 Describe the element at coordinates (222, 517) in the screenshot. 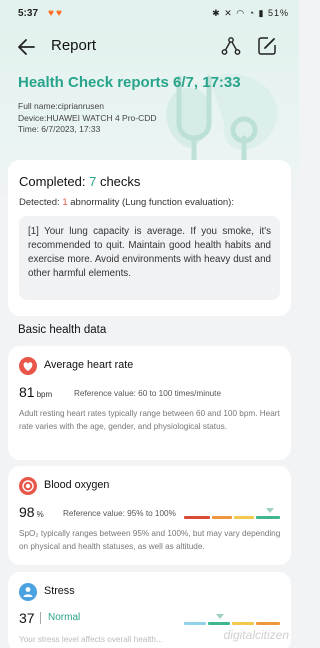

I see `scale-segment-orange` at that location.